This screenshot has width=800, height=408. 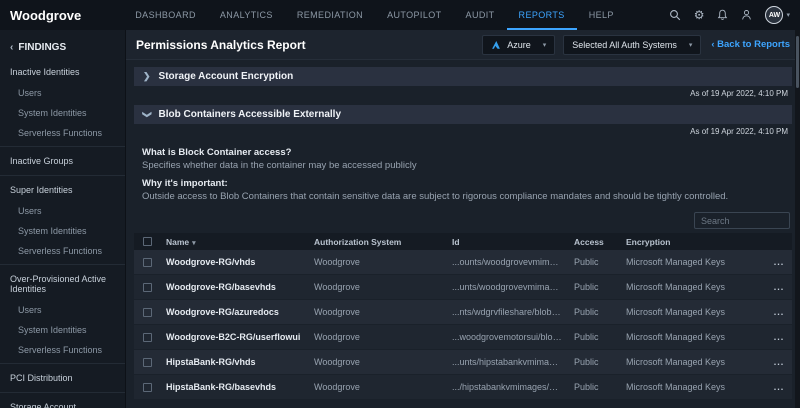 I want to click on section-blob-containers: ❯ Blob Containers Accessible Externally, so click(x=463, y=114).